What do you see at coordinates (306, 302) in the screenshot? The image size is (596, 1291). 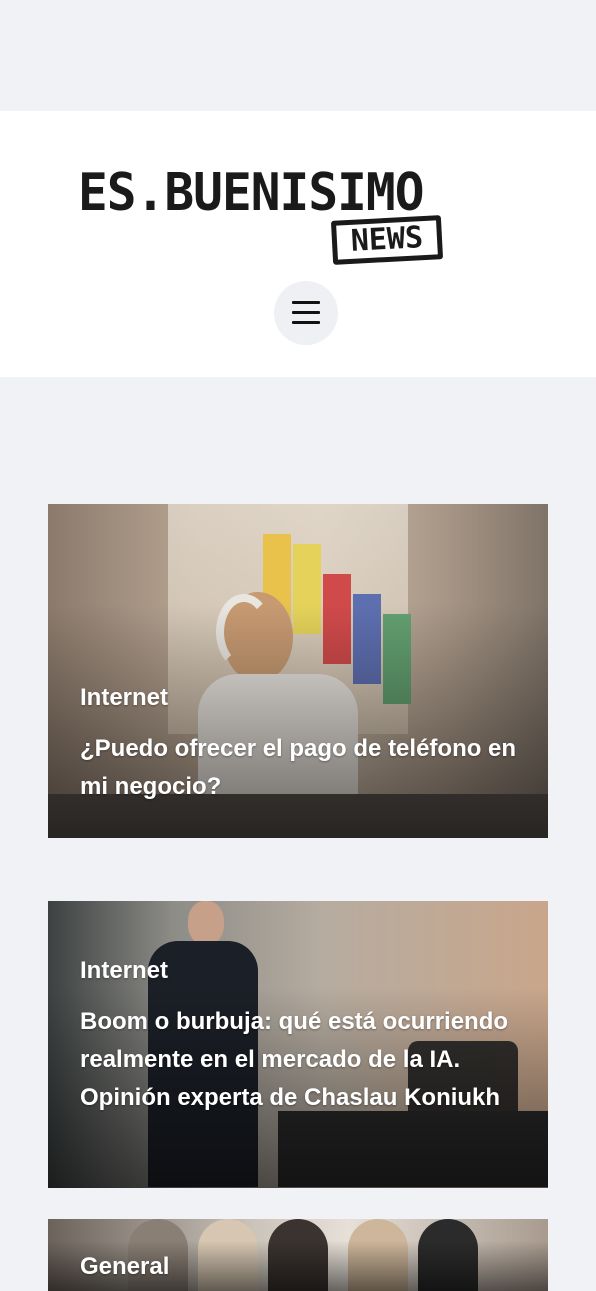 I see `hamburger-icon` at bounding box center [306, 302].